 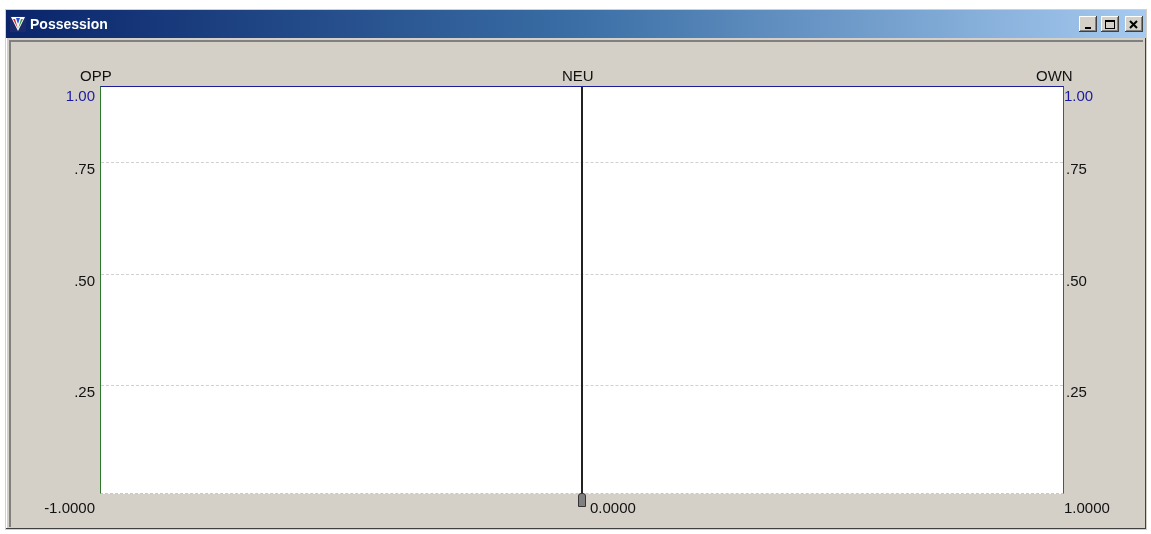 I want to click on slider-thumb, so click(x=582, y=500).